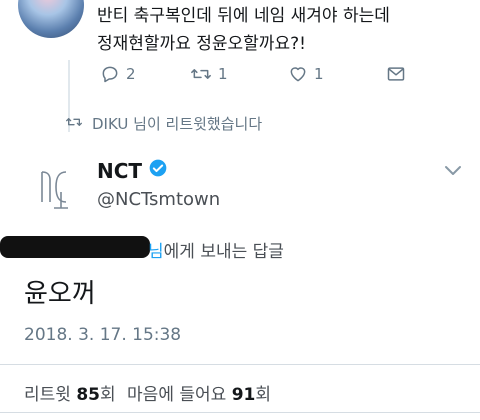 The image size is (480, 420). I want to click on like-count: 1, so click(319, 74).